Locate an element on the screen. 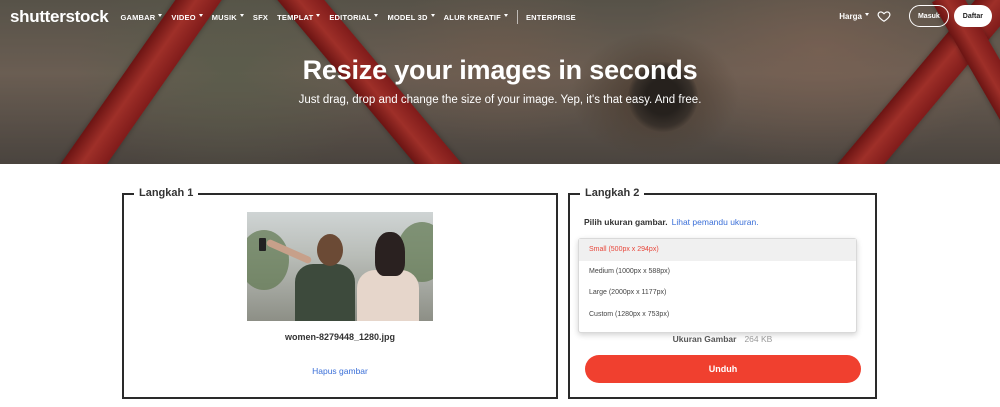 Image resolution: width=1000 pixels, height=407 pixels. heart-icon is located at coordinates (884, 16).